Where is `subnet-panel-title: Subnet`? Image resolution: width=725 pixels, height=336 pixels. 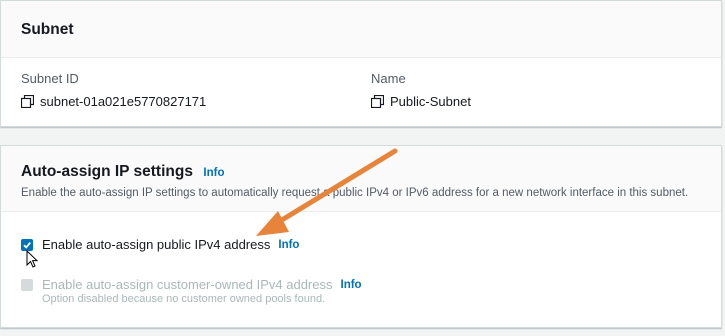 subnet-panel-title: Subnet is located at coordinates (47, 29).